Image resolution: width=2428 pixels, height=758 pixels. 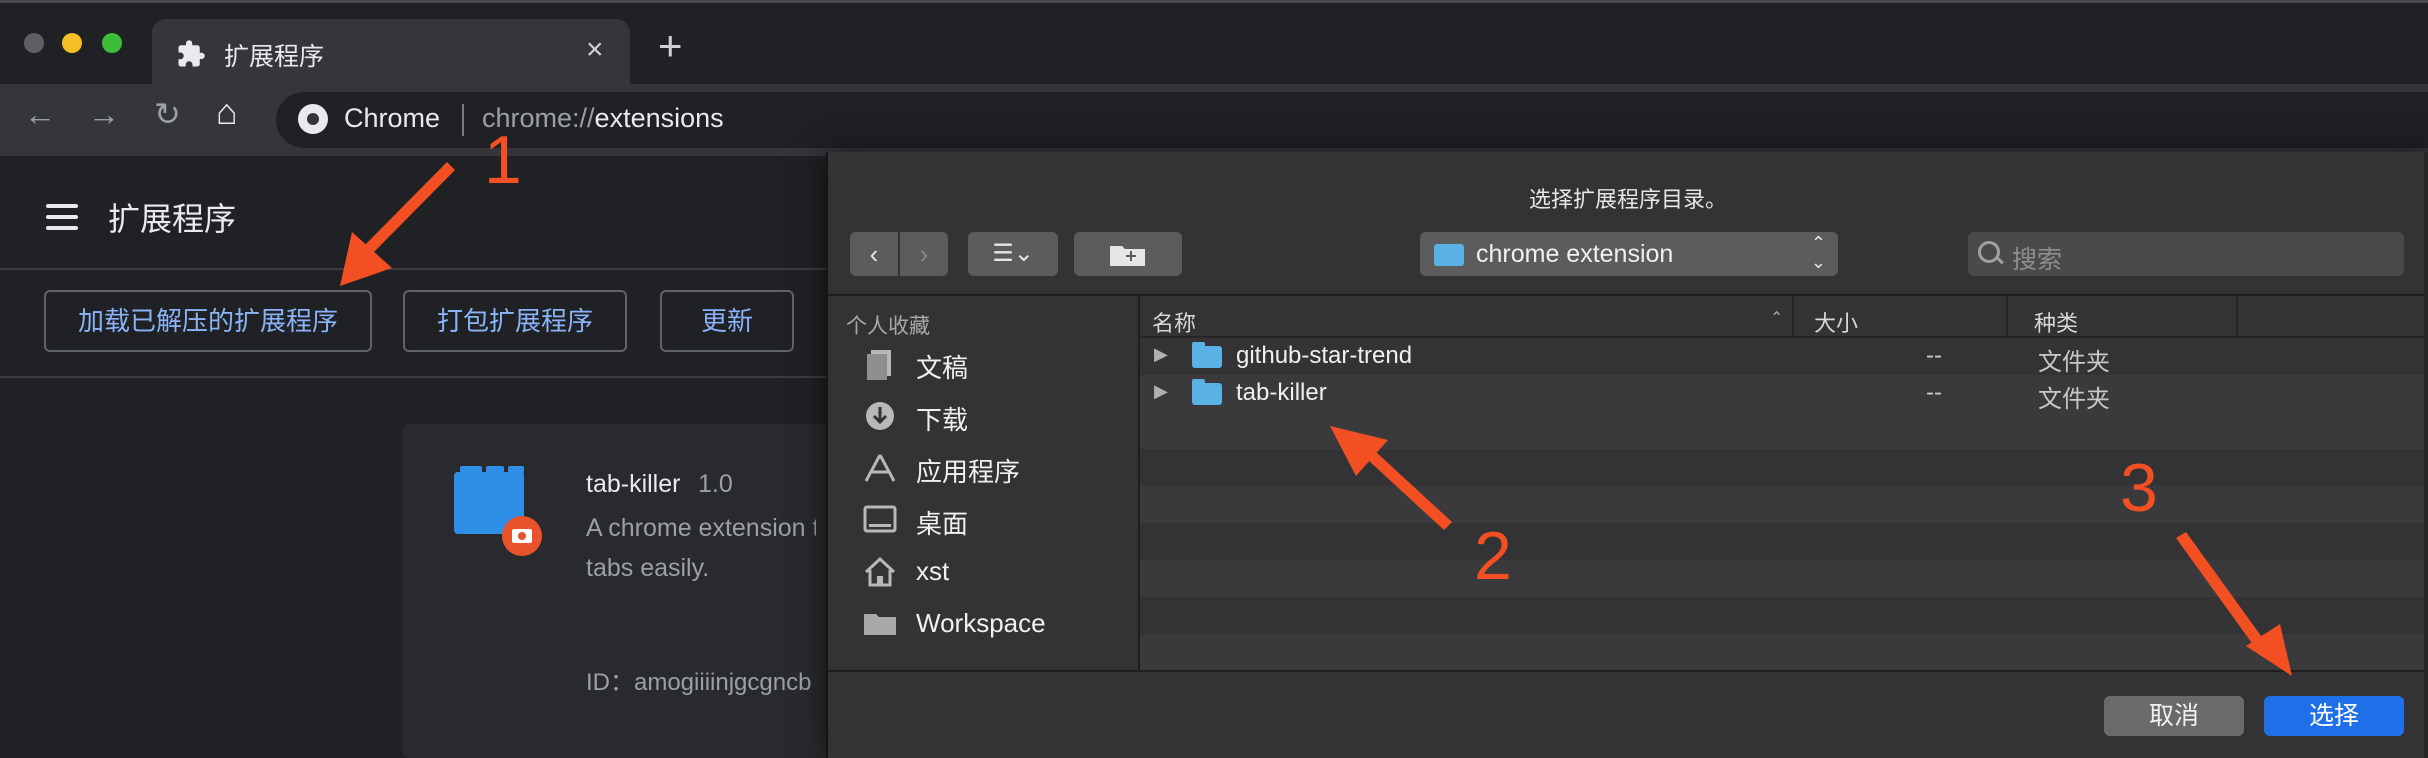 I want to click on close-window-button, so click(x=34, y=43).